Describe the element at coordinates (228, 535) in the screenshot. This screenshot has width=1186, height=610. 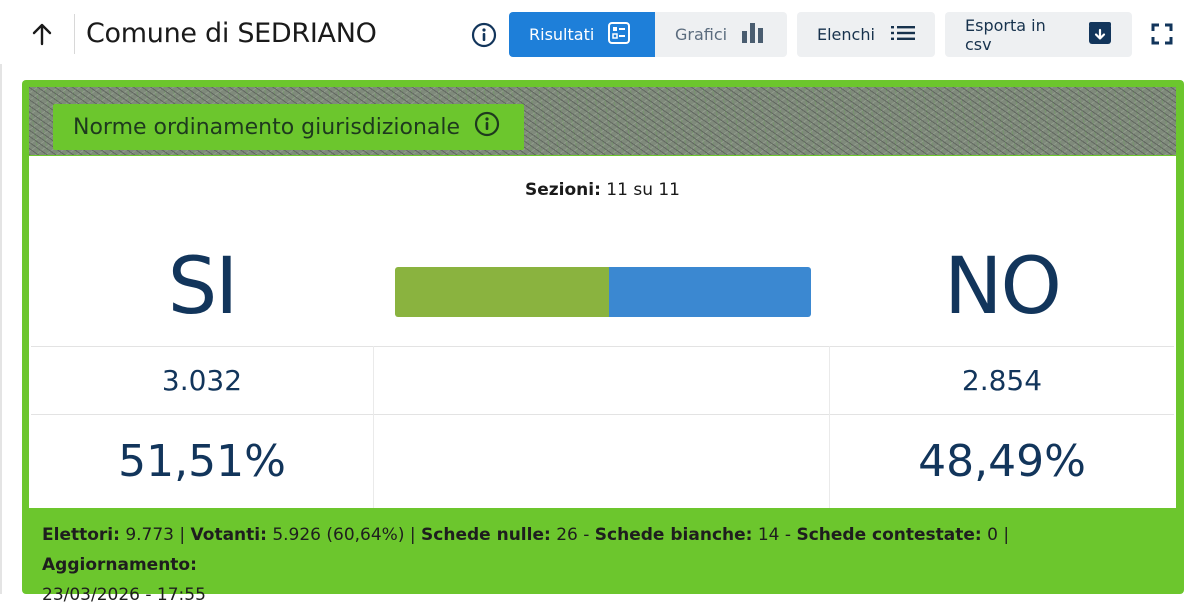
I see `votanti-label: Votanti:` at that location.